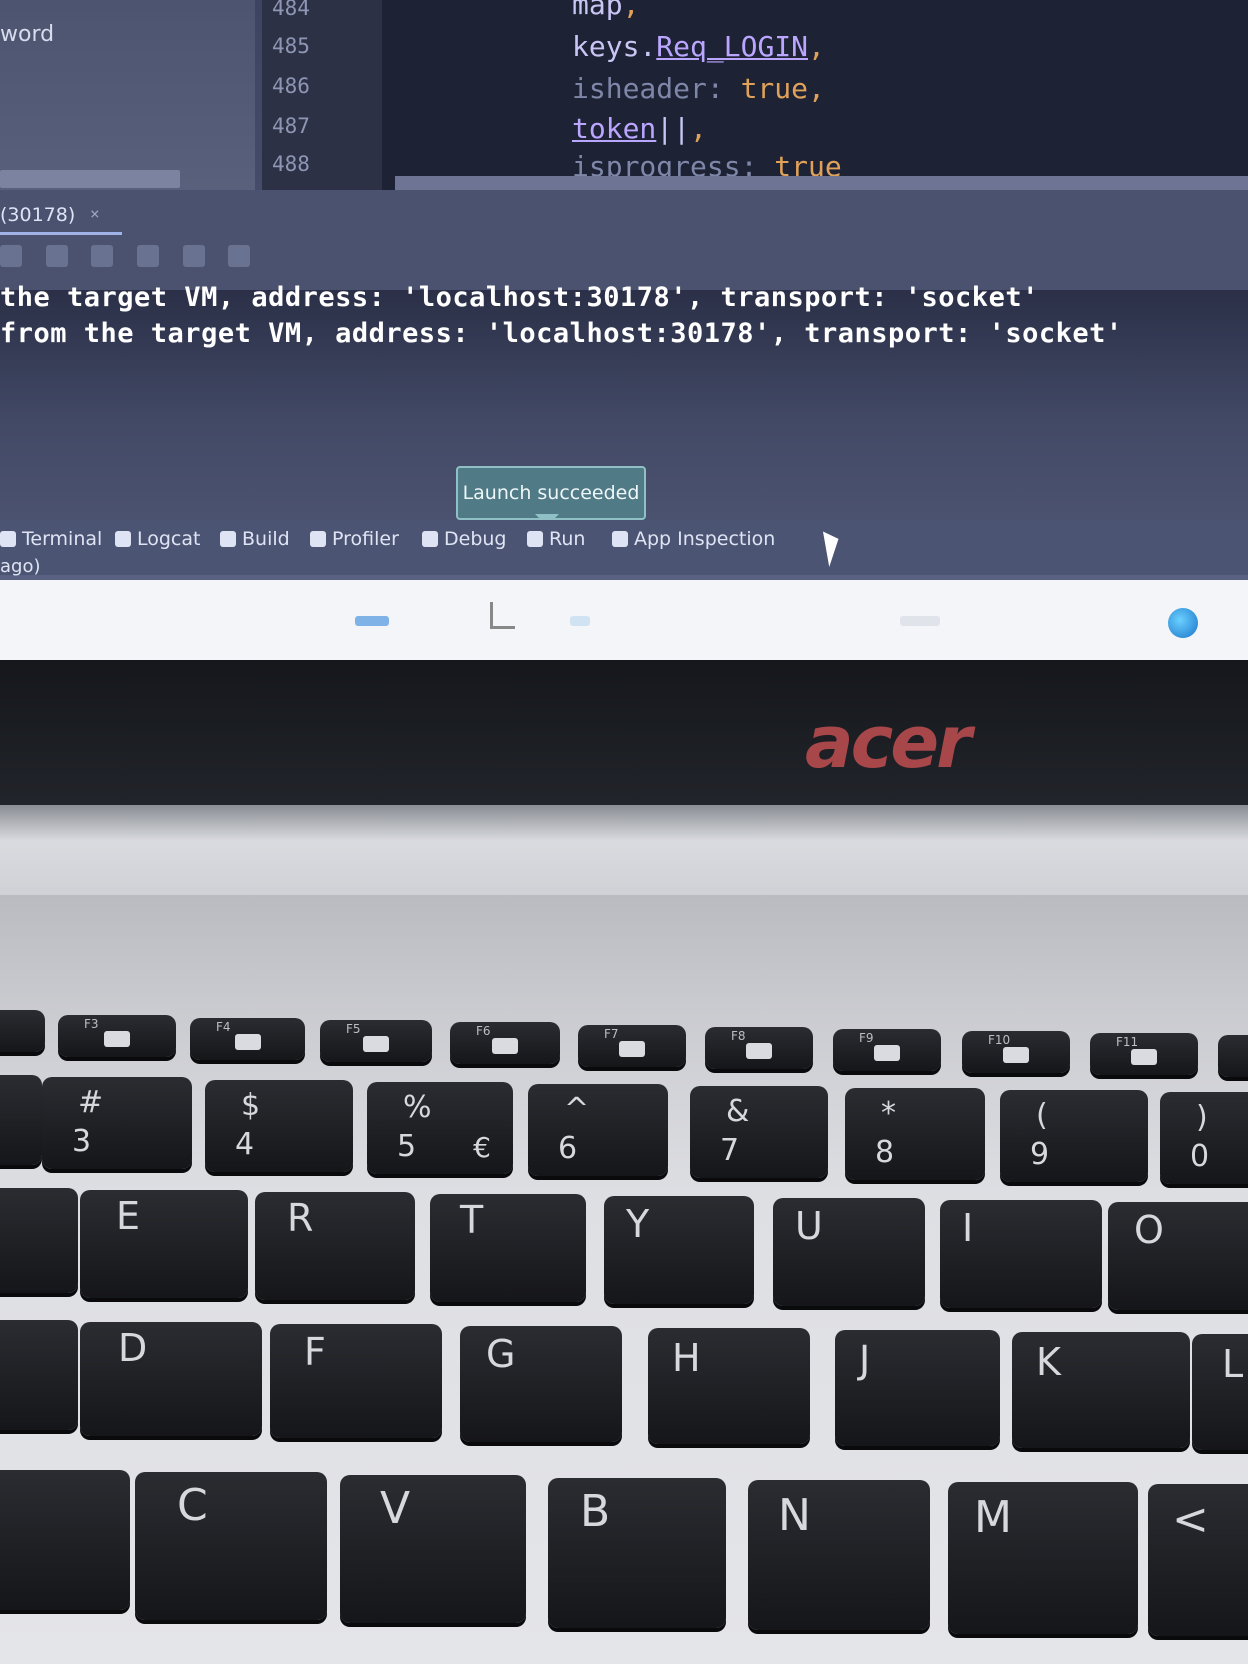  What do you see at coordinates (505, 1043) in the screenshot?
I see `fn-key-f6: F6` at bounding box center [505, 1043].